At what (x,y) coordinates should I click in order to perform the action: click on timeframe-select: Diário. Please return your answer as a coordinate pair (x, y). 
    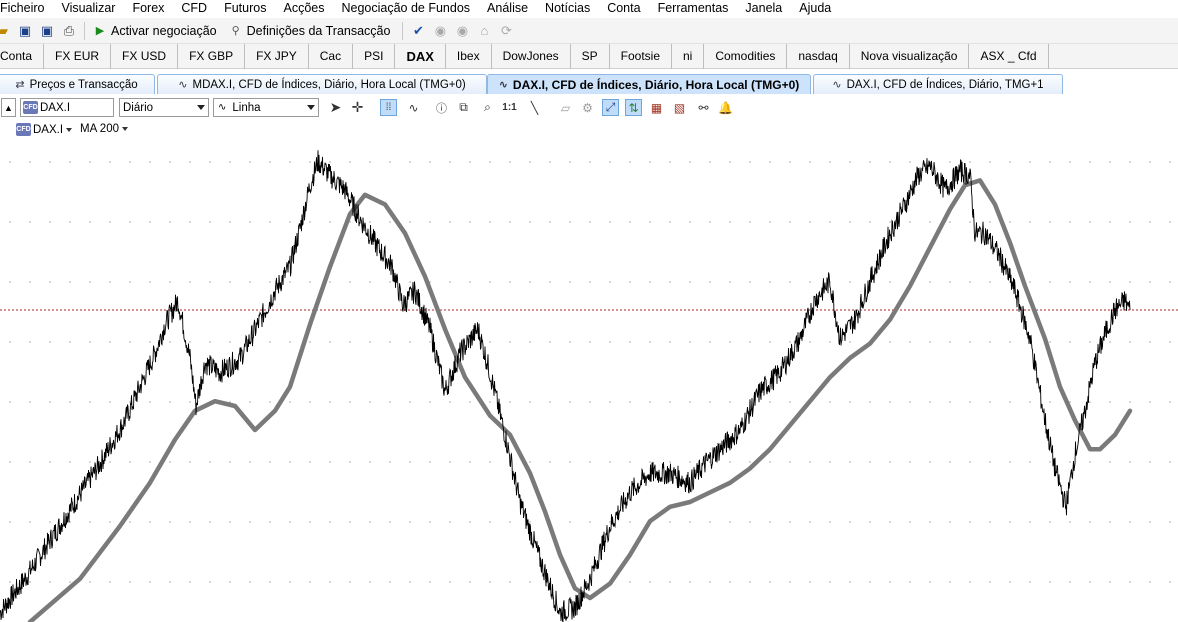
    Looking at the image, I should click on (164, 107).